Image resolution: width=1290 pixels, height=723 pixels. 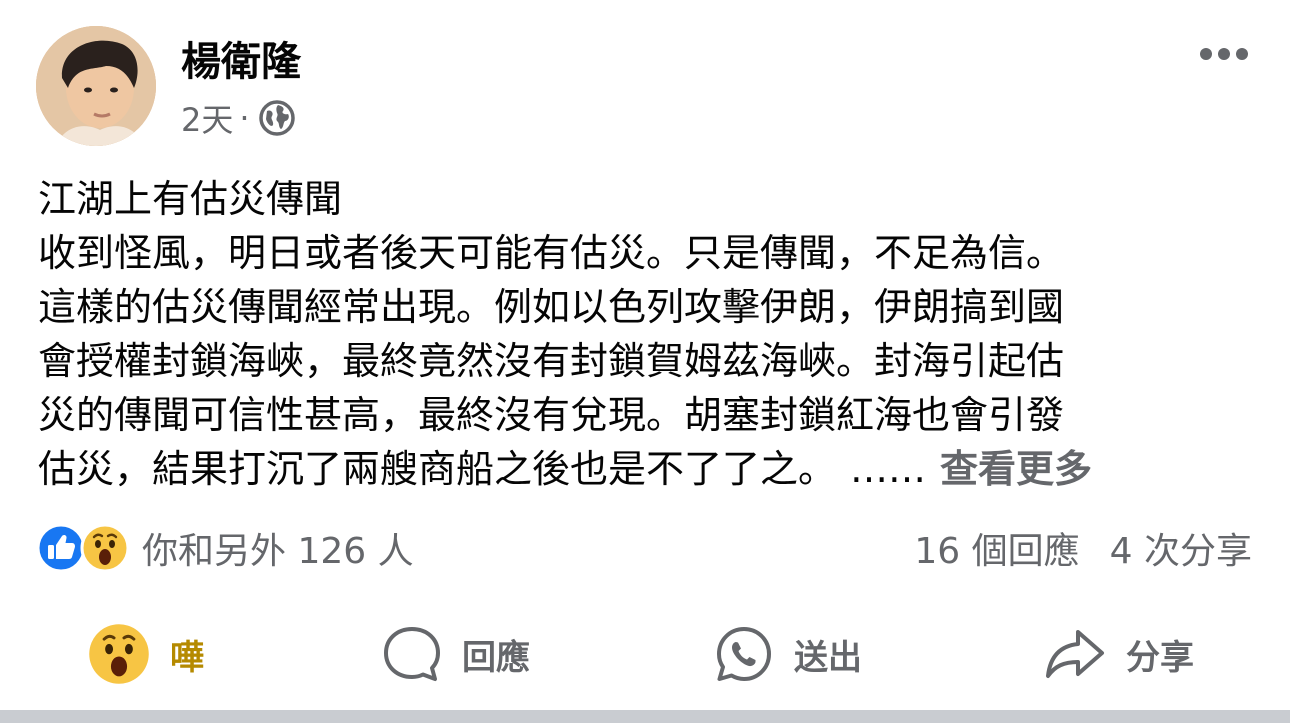 What do you see at coordinates (207, 118) in the screenshot?
I see `post-time: 2天` at bounding box center [207, 118].